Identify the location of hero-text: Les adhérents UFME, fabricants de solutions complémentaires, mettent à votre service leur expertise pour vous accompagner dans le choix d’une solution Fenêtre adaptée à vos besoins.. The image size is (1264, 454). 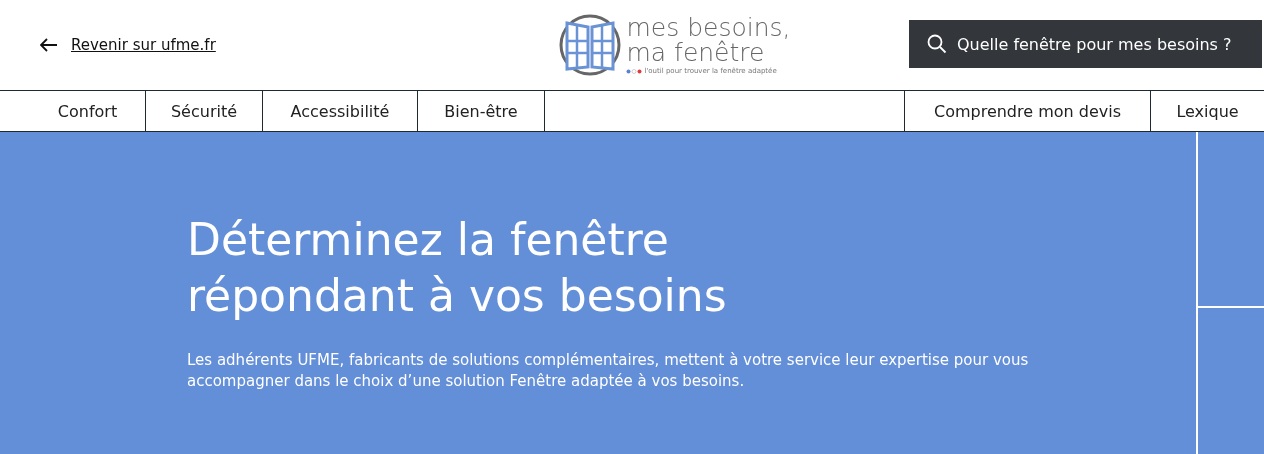
(608, 371).